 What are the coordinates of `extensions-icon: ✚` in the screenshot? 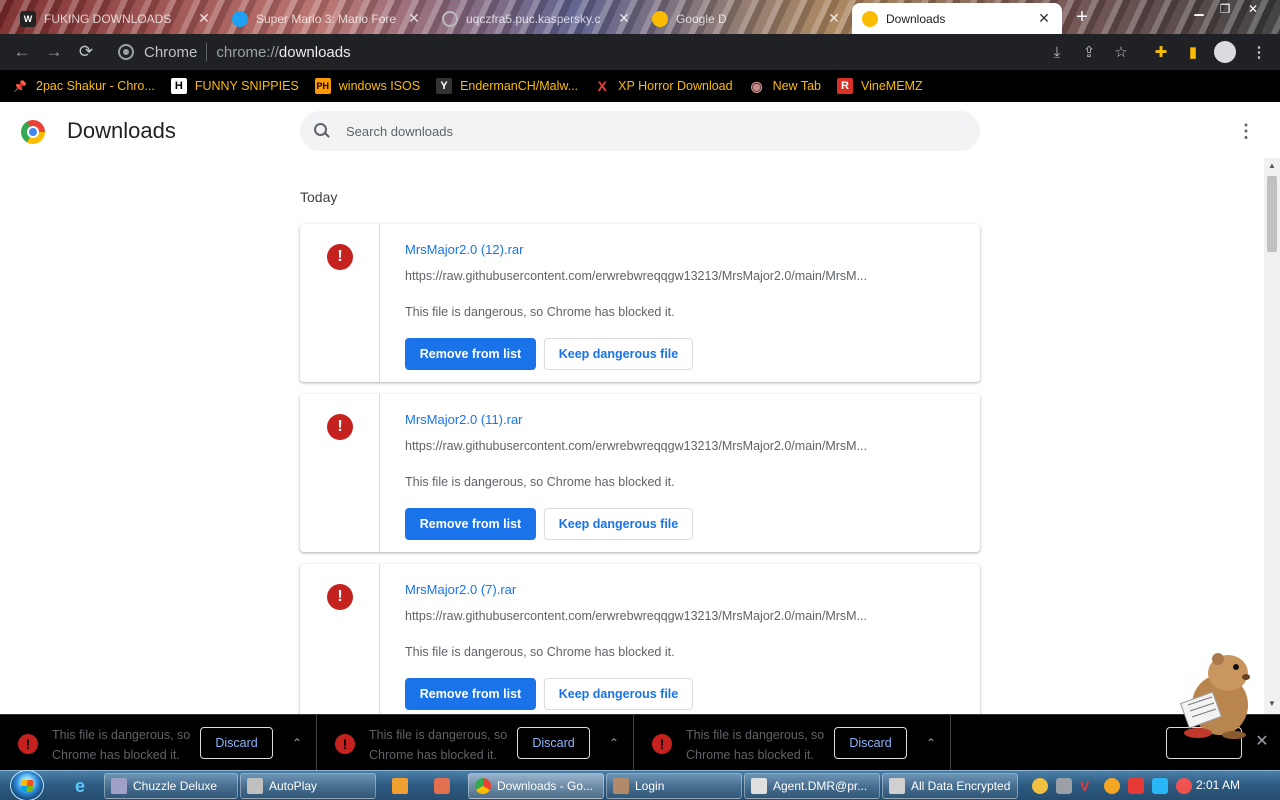 It's located at (1161, 52).